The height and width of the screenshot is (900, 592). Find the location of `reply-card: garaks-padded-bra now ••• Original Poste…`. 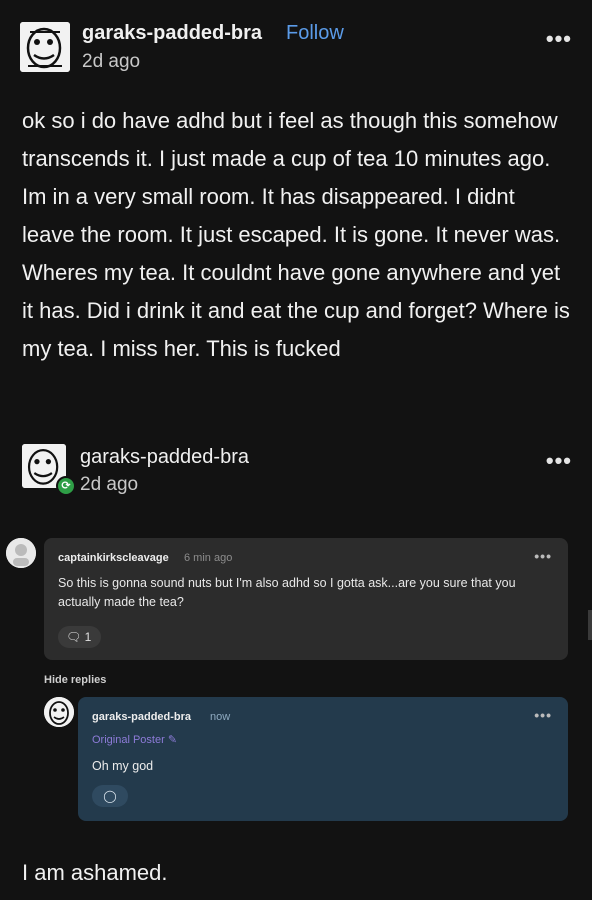

reply-card: garaks-padded-bra now ••• Original Poste… is located at coordinates (323, 759).